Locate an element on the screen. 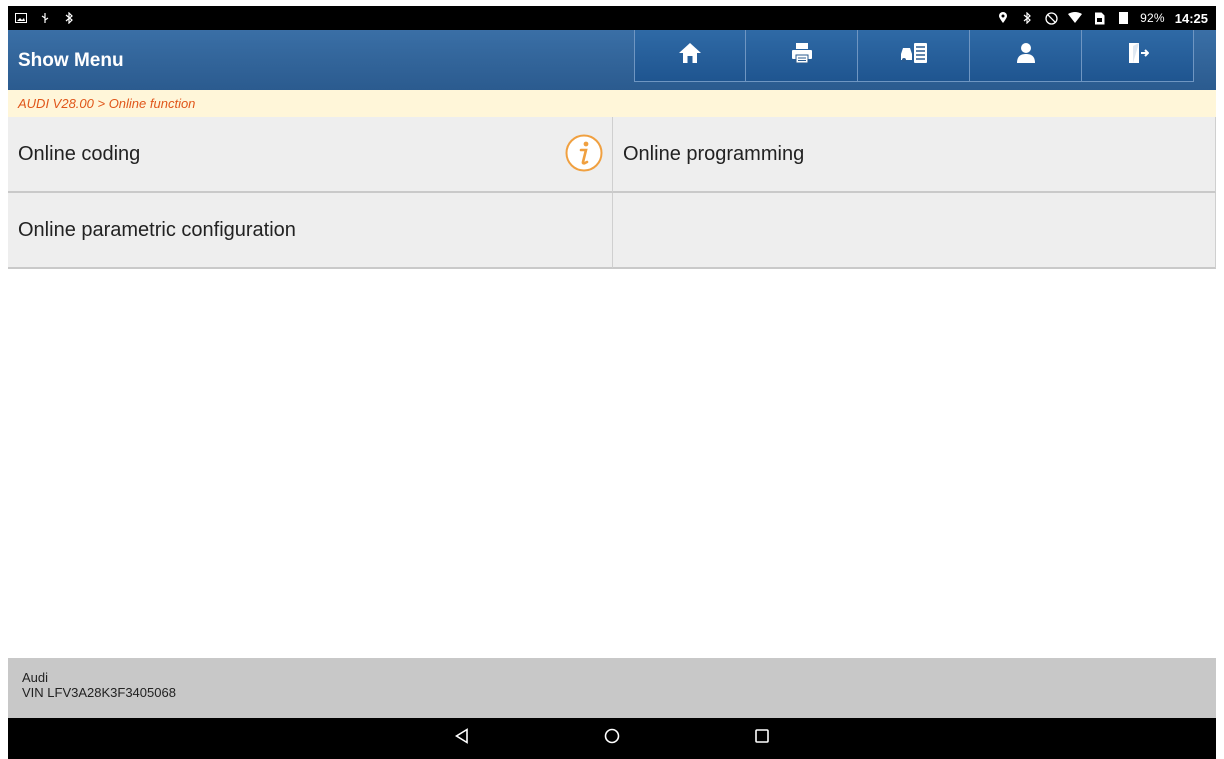  home-icon is located at coordinates (690, 55).